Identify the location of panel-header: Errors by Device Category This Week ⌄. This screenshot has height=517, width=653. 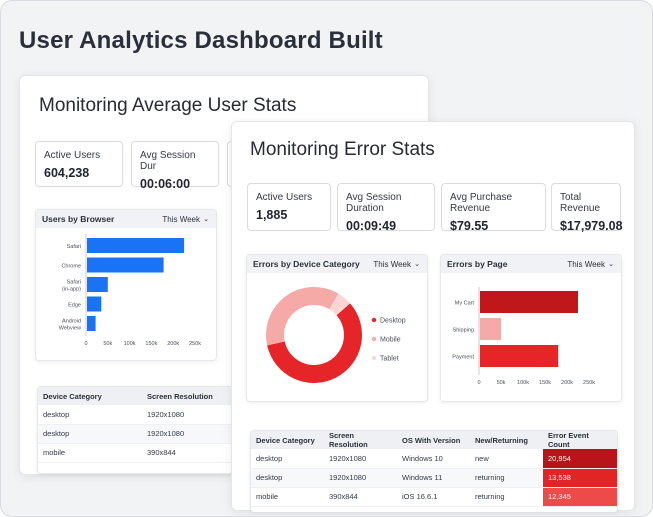
(337, 264).